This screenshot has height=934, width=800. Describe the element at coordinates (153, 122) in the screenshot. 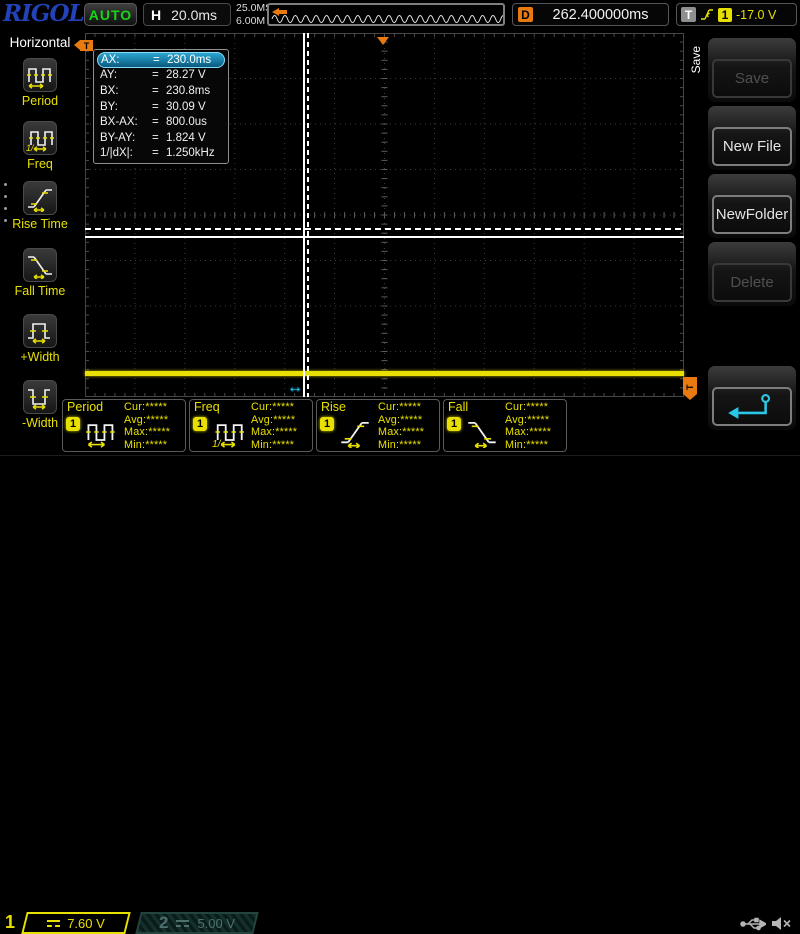

I see `cursor-row-bx-ax: BX-AX: = 800.0us` at that location.